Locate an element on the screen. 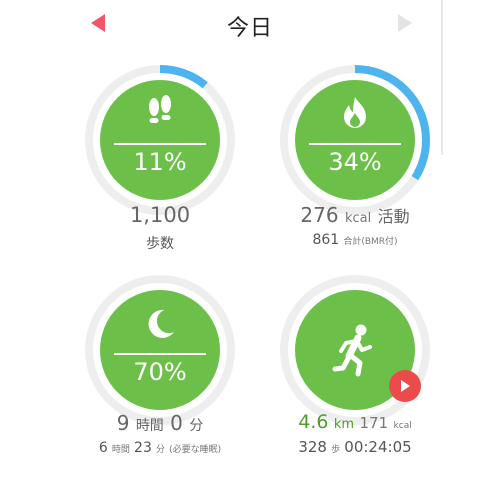 The height and width of the screenshot is (500, 500). calories-active: 276 kcal 活動 is located at coordinates (355, 215).